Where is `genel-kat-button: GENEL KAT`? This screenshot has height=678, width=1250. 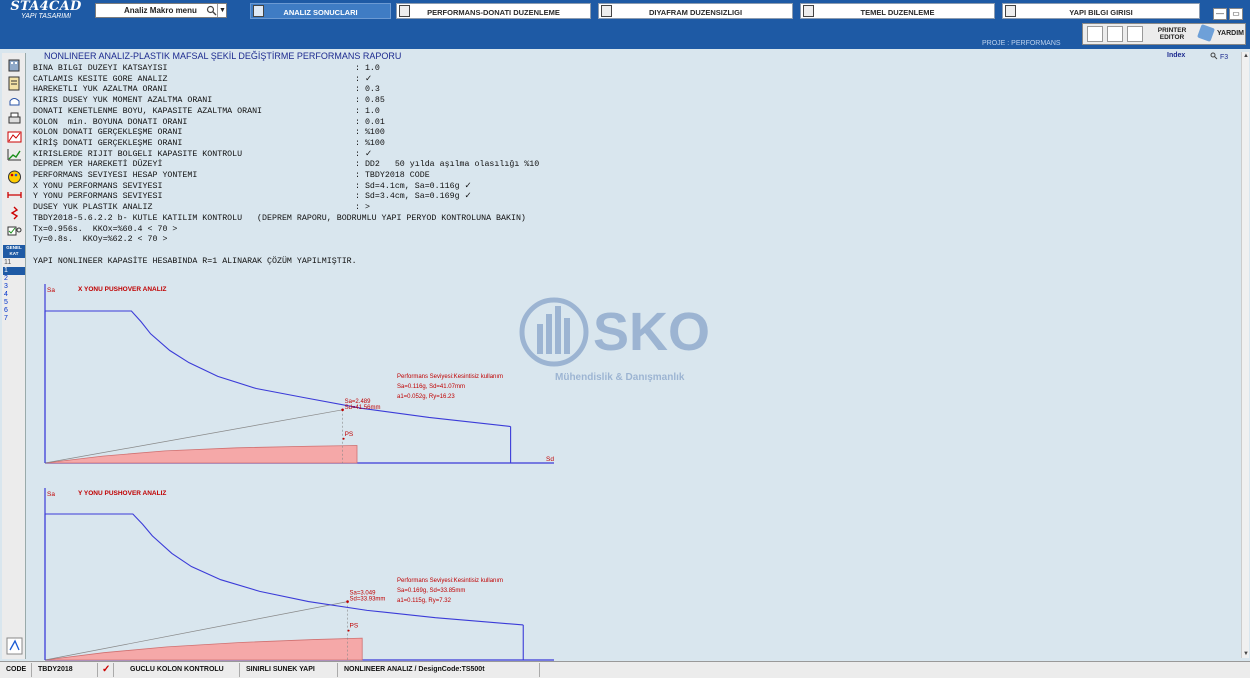 genel-kat-button: GENEL KAT is located at coordinates (14, 251).